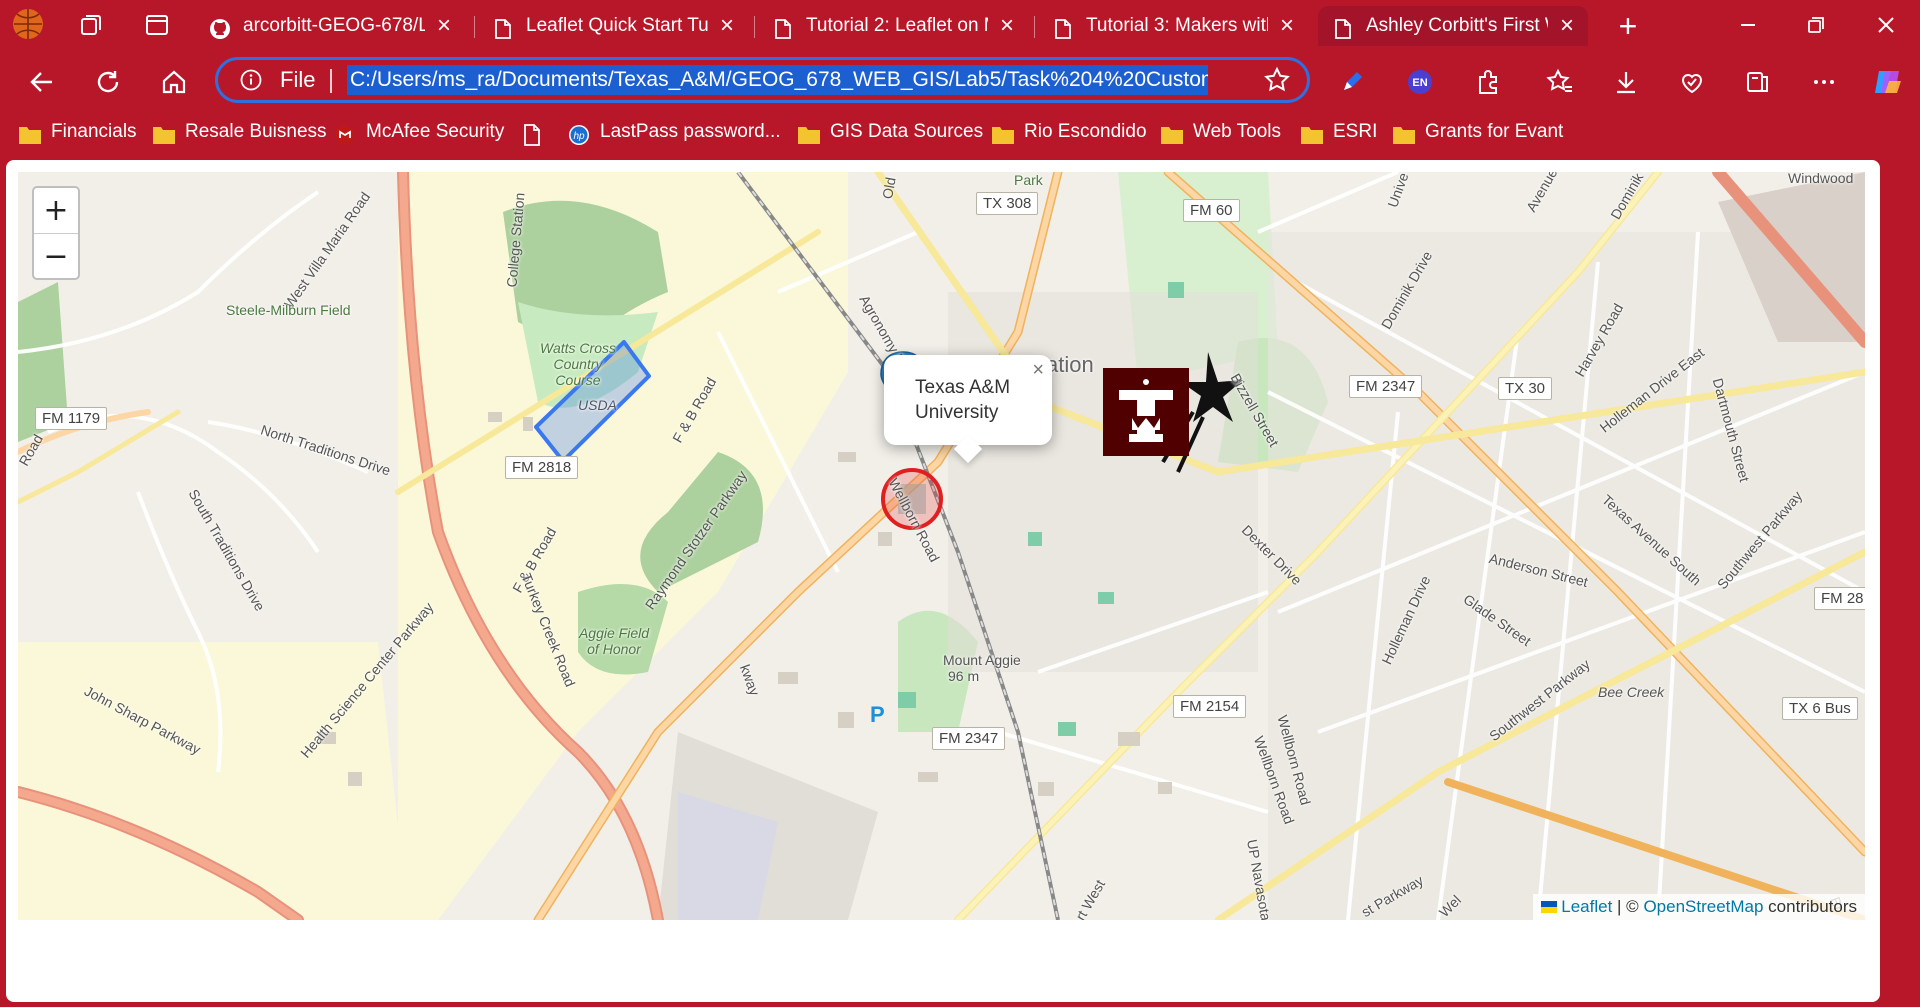 Image resolution: width=1920 pixels, height=1007 pixels. I want to click on bookmark-mcafee-security: McAfee Security, so click(418, 132).